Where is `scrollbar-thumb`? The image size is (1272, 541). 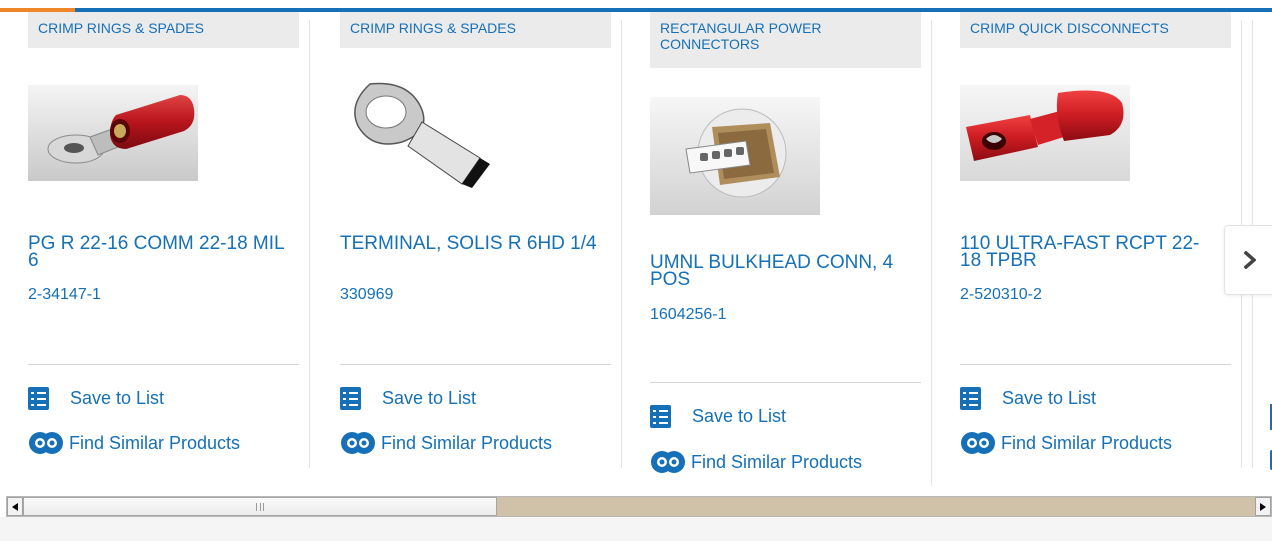
scrollbar-thumb is located at coordinates (260, 506).